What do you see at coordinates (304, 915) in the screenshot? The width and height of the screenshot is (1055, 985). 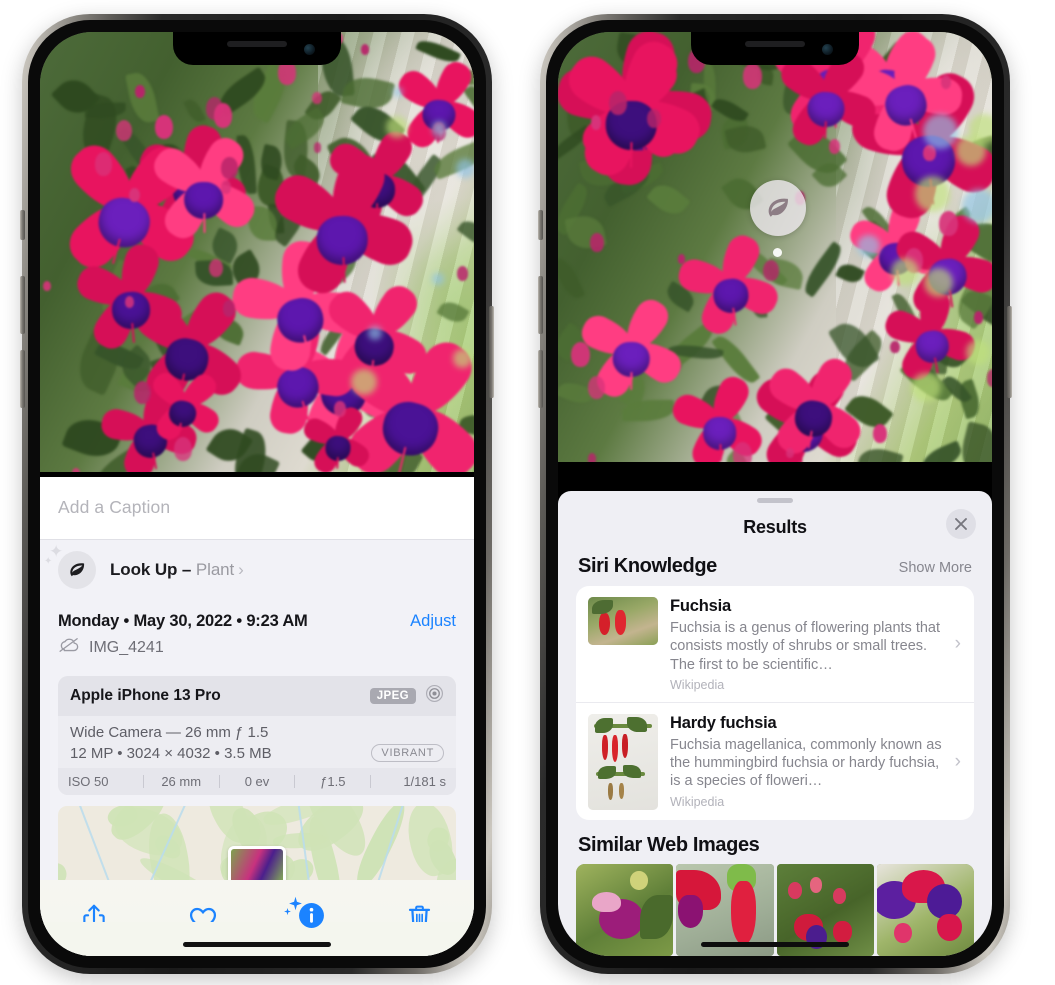 I see `info-sparkle-icon` at bounding box center [304, 915].